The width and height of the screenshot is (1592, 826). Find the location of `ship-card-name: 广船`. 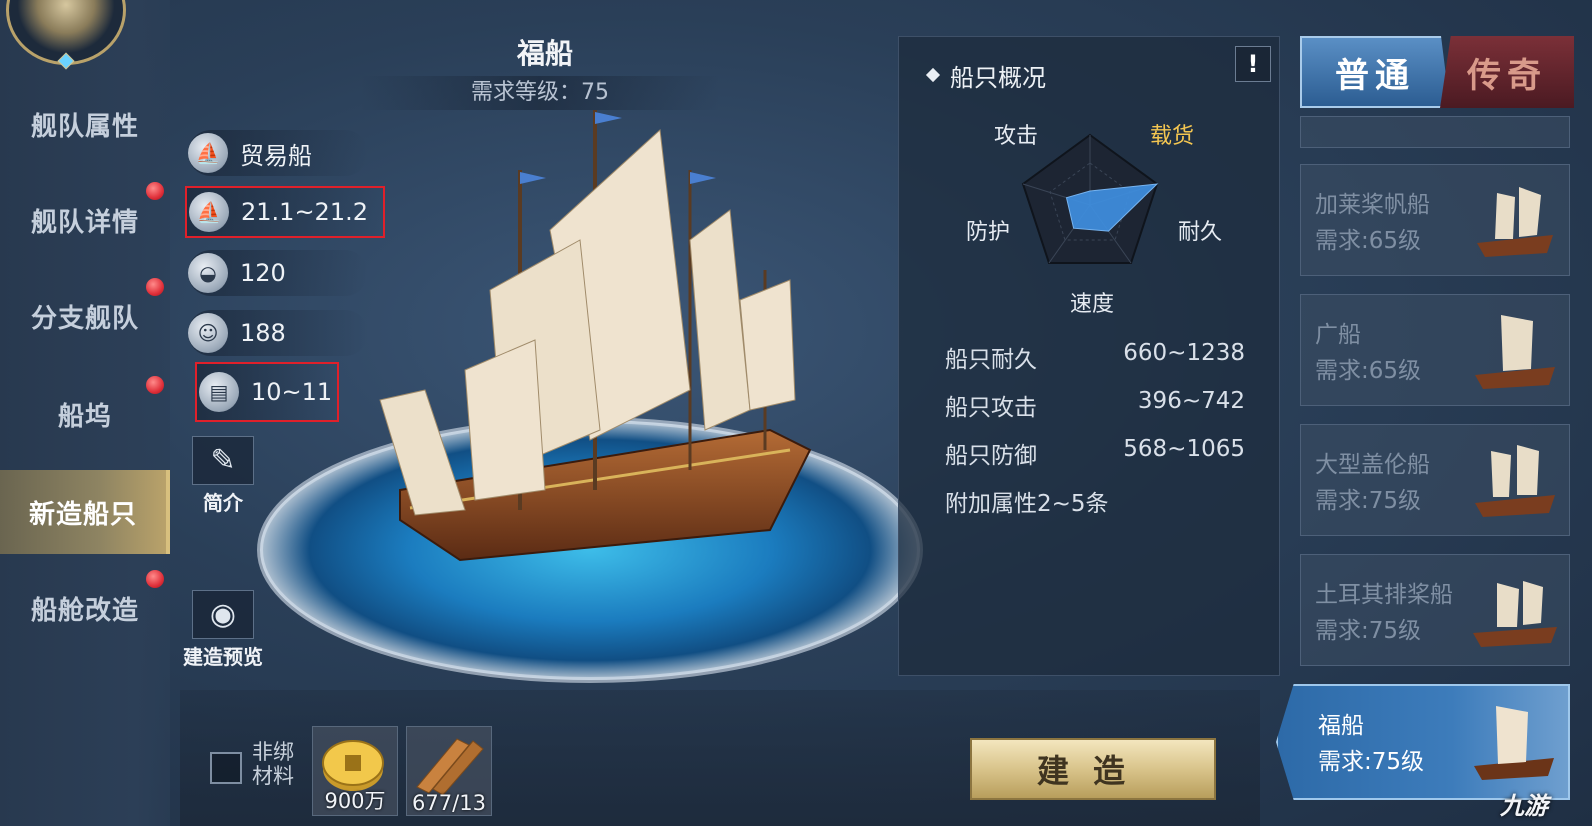

ship-card-name: 广船 is located at coordinates (1338, 335).